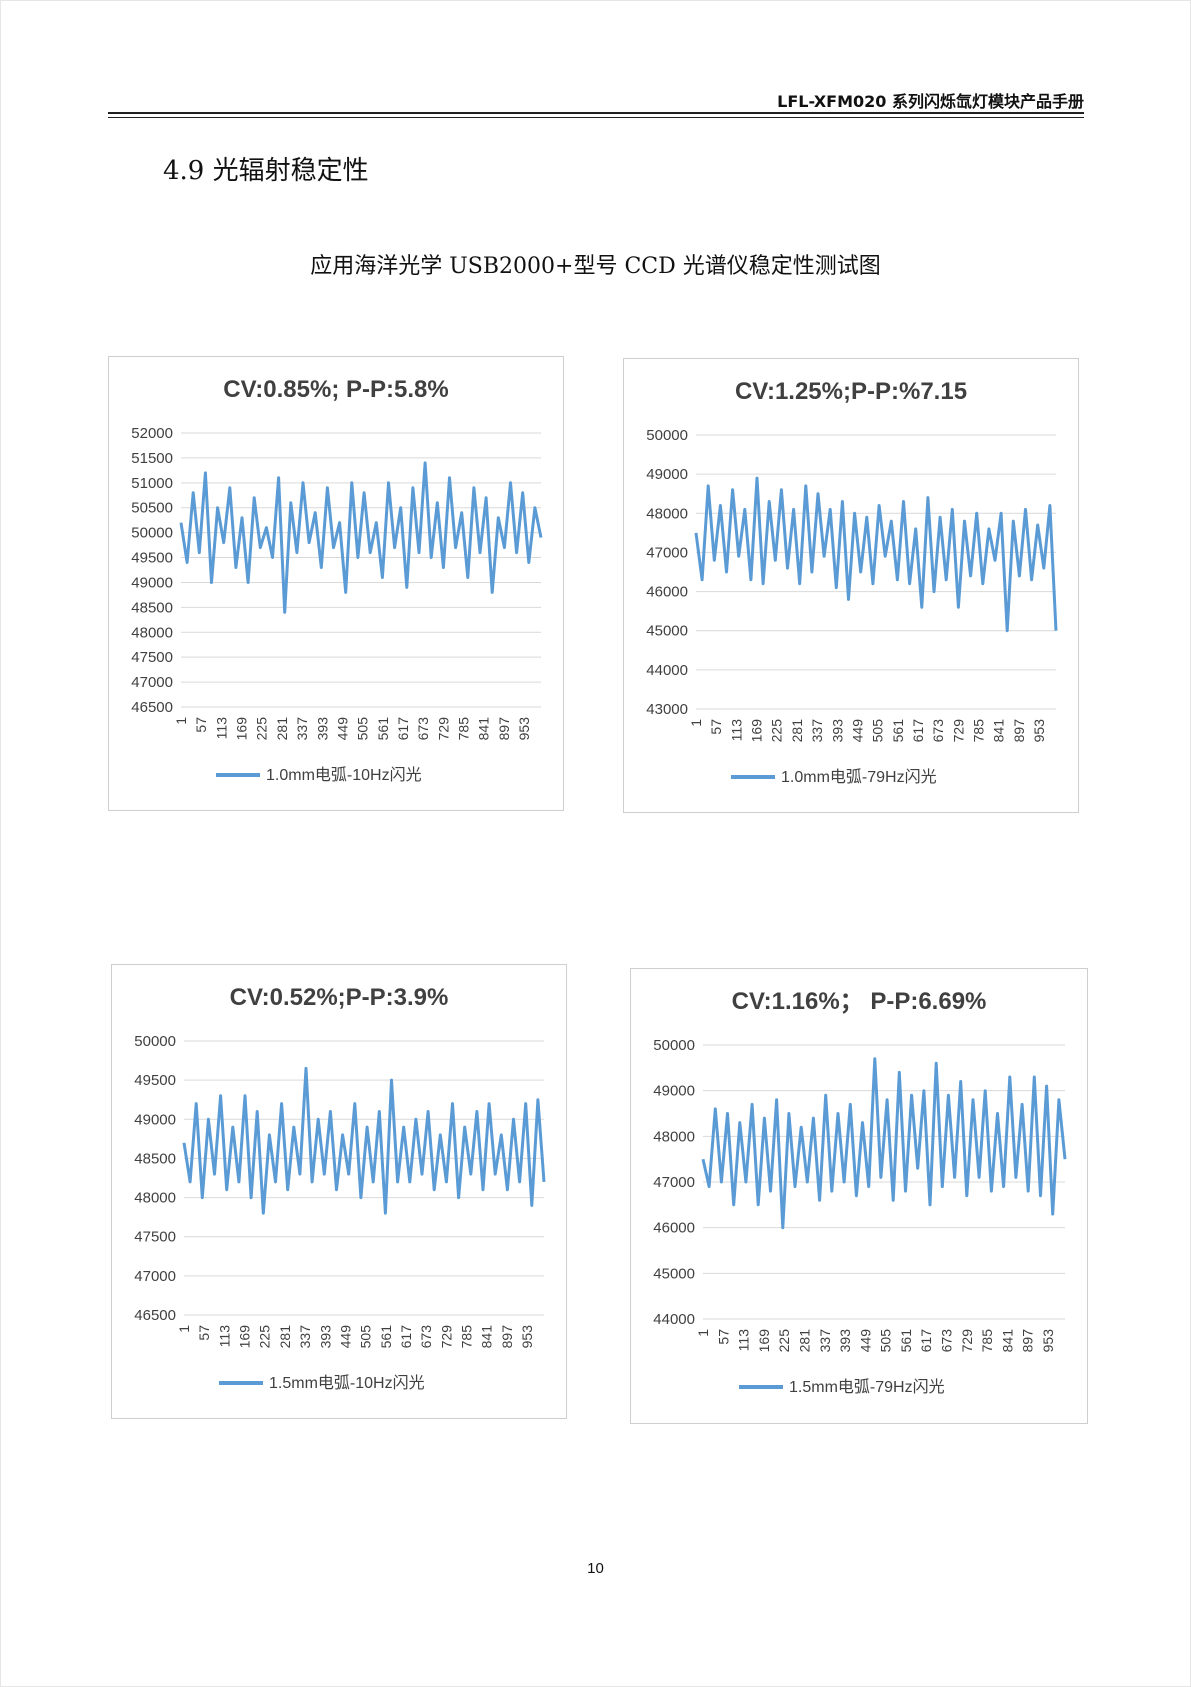 Image resolution: width=1191 pixels, height=1687 pixels. What do you see at coordinates (667, 631) in the screenshot?
I see `y-tick-label: 45000` at bounding box center [667, 631].